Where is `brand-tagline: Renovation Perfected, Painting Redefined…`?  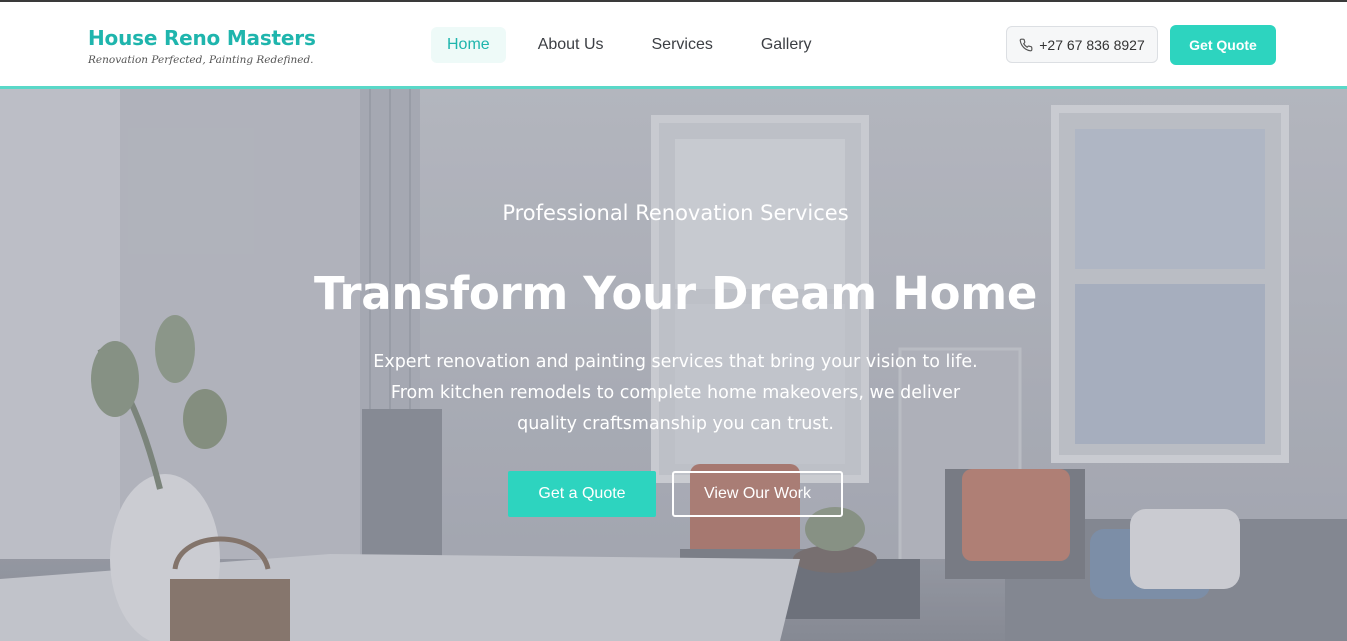
brand-tagline: Renovation Perfected, Painting Redefined… is located at coordinates (201, 60).